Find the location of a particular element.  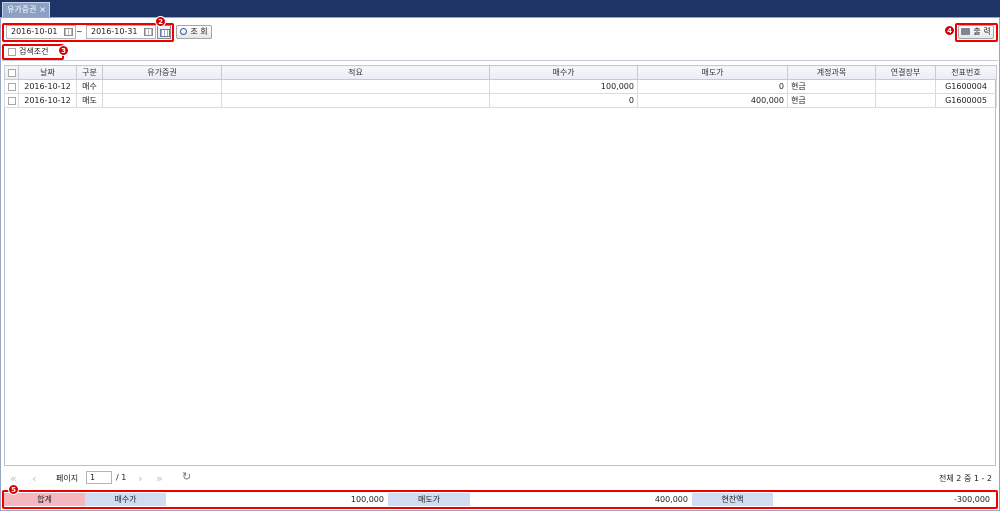

column-header-linked: 연결장부 is located at coordinates (905, 72).